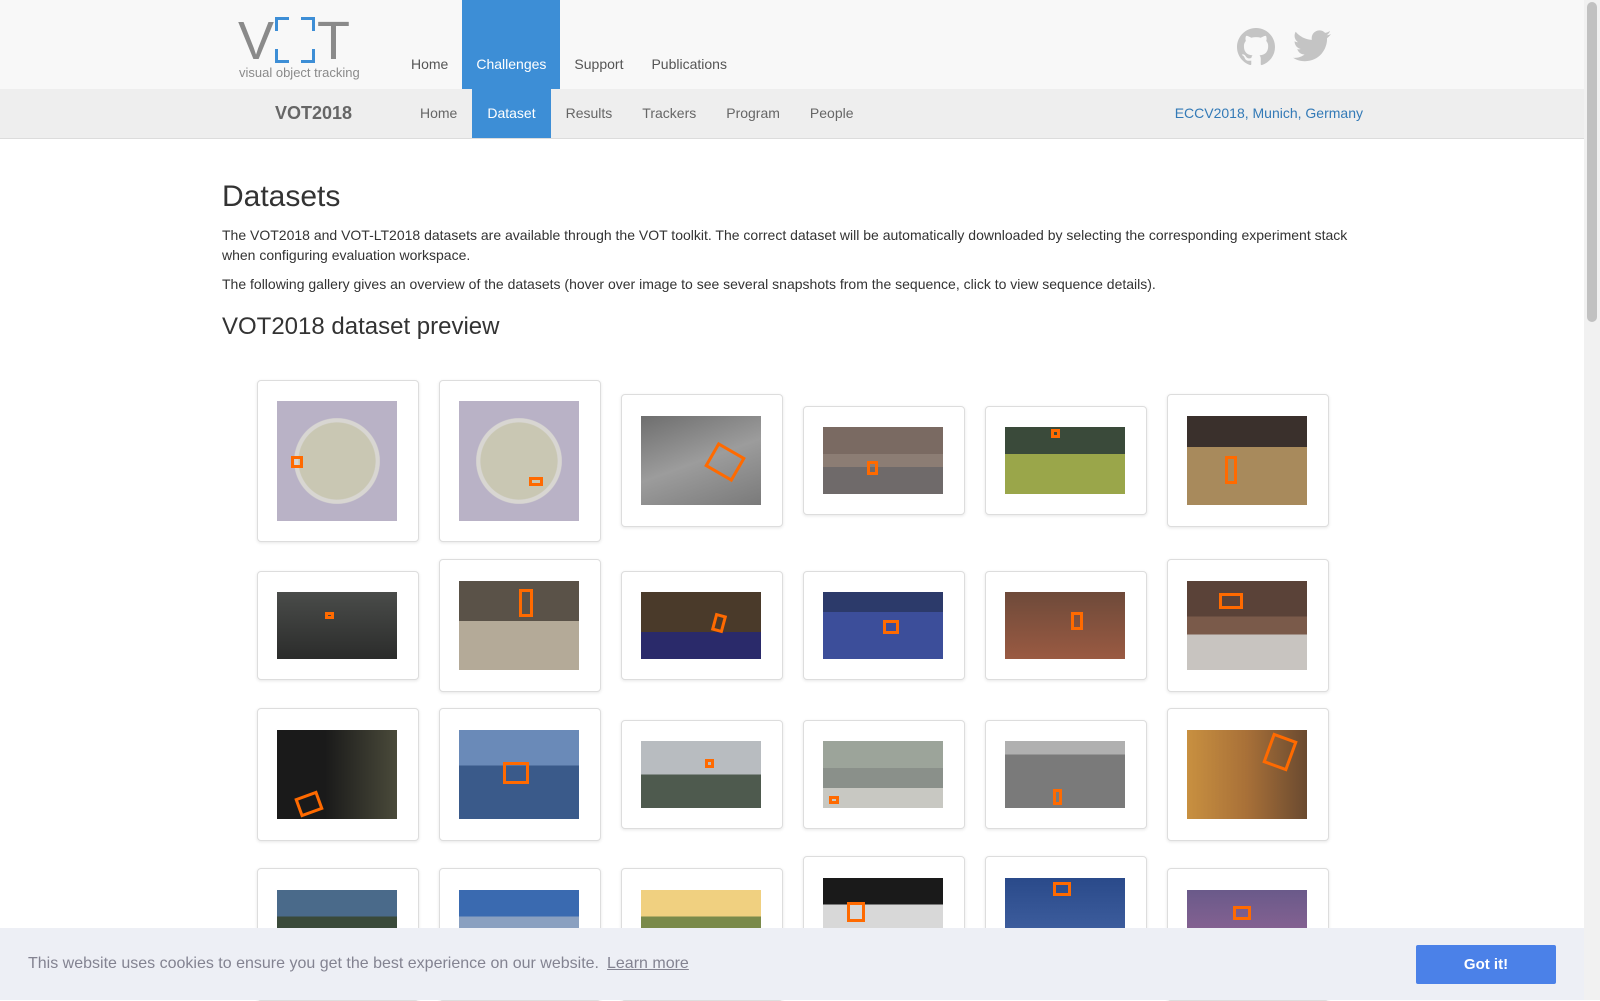 This screenshot has width=1600, height=1001. What do you see at coordinates (438, 113) in the screenshot?
I see `sub-nav-home: Home` at bounding box center [438, 113].